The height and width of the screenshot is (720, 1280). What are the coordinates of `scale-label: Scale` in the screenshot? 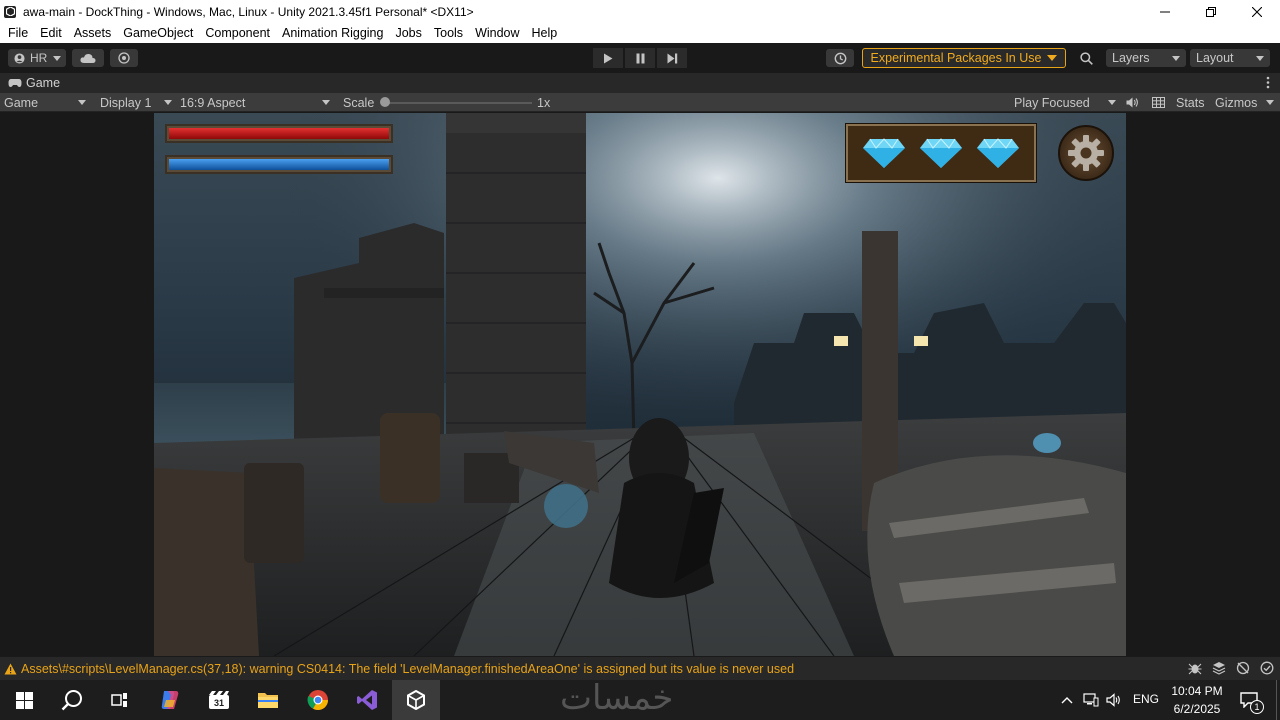 It's located at (359, 102).